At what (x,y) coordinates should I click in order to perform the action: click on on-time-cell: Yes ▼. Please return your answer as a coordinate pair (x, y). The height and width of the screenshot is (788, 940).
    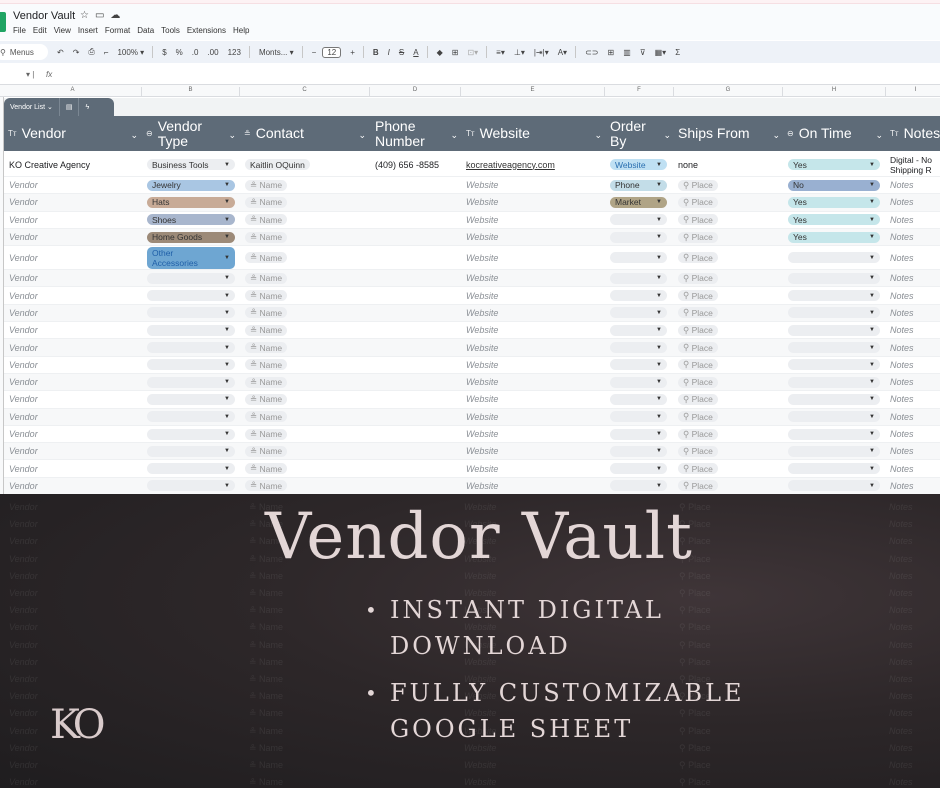
    Looking at the image, I should click on (835, 220).